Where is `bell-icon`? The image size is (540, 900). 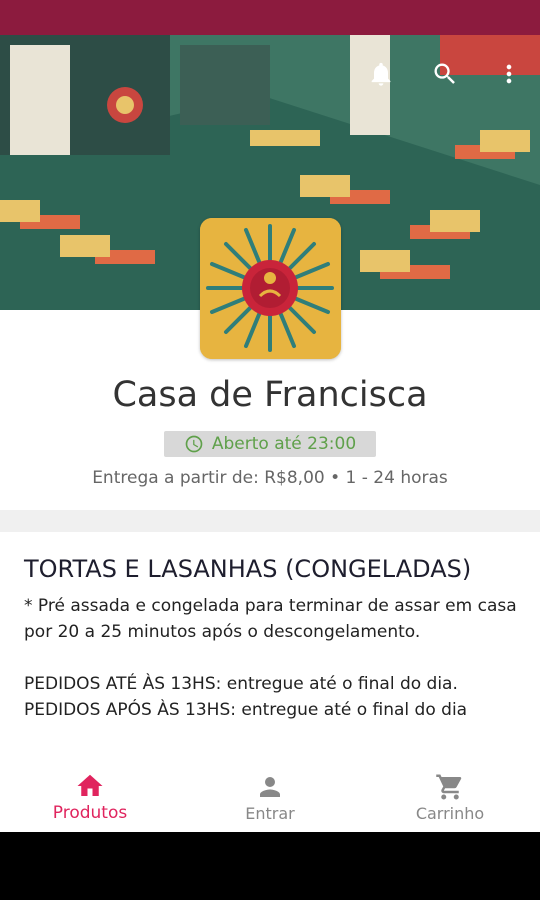 bell-icon is located at coordinates (381, 74).